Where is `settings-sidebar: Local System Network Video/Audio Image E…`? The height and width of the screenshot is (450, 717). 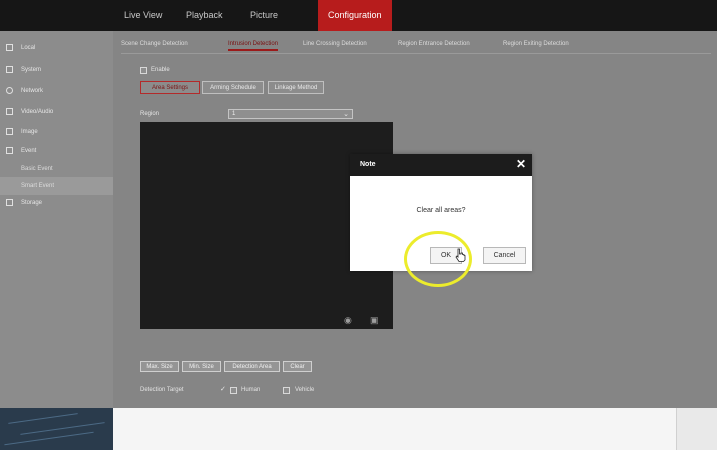
settings-sidebar: Local System Network Video/Audio Image E… is located at coordinates (56, 219).